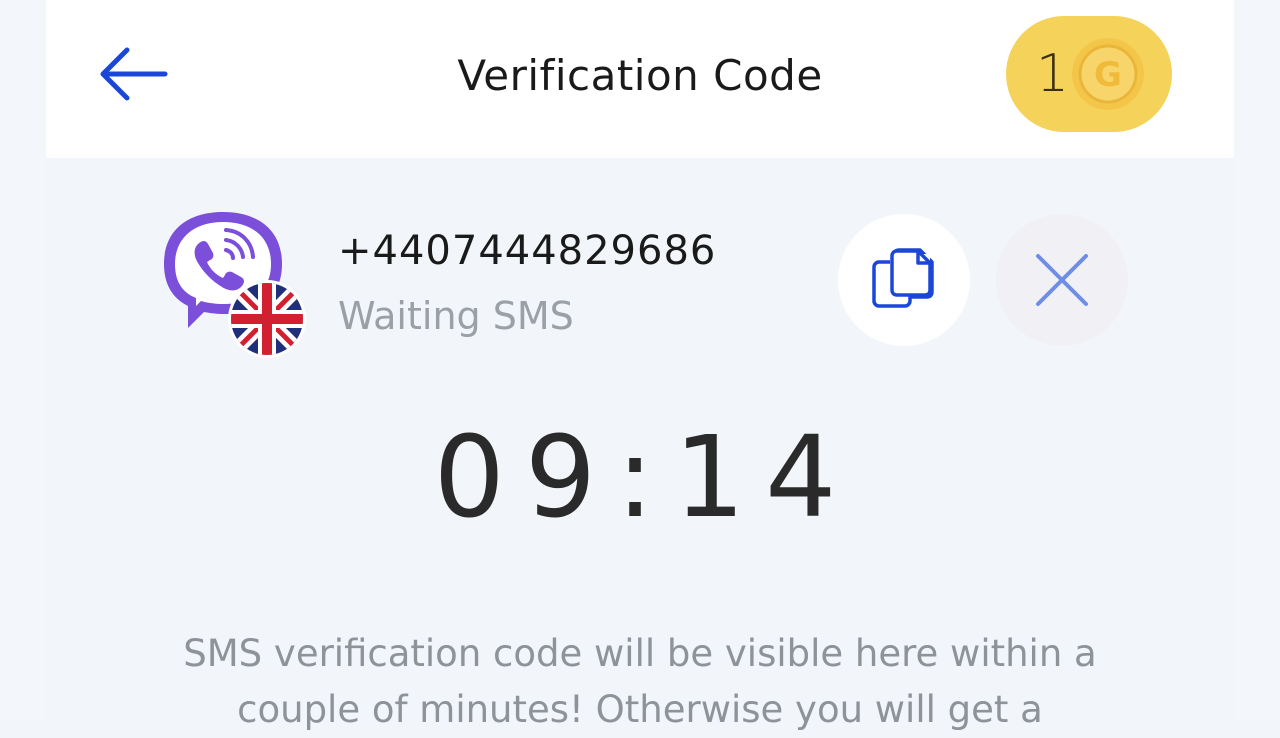  Describe the element at coordinates (527, 251) in the screenshot. I see `phone-number: +4407444829686` at that location.